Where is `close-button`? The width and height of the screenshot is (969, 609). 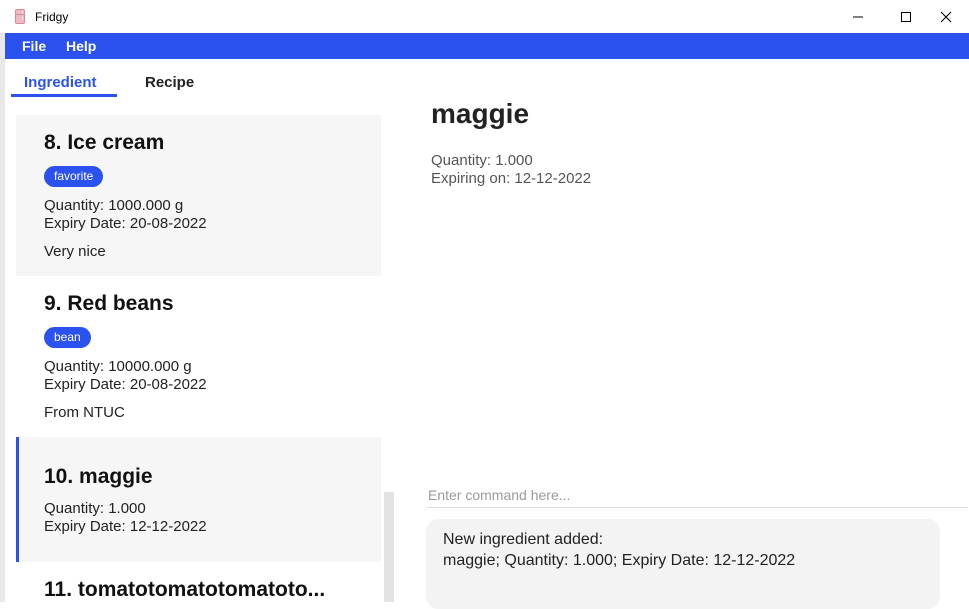 close-button is located at coordinates (946, 16).